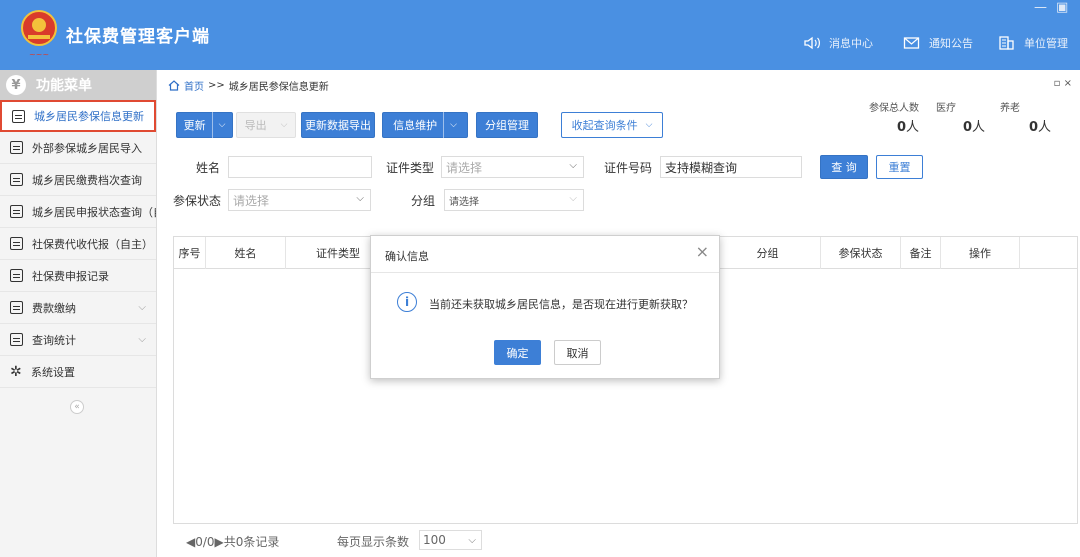 This screenshot has width=1080, height=557. What do you see at coordinates (851, 43) in the screenshot?
I see `message-center-label: 消息中心` at bounding box center [851, 43].